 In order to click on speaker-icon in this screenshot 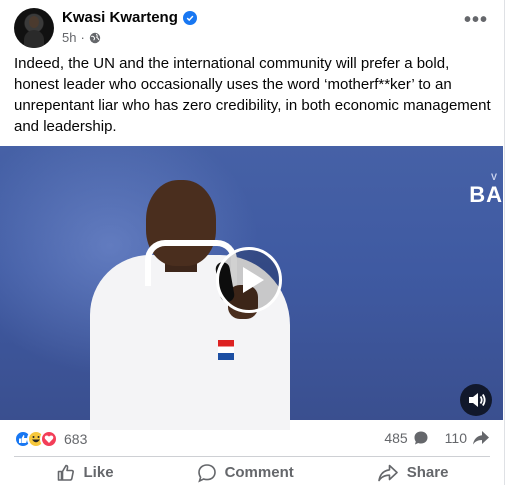, I will do `click(477, 400)`.